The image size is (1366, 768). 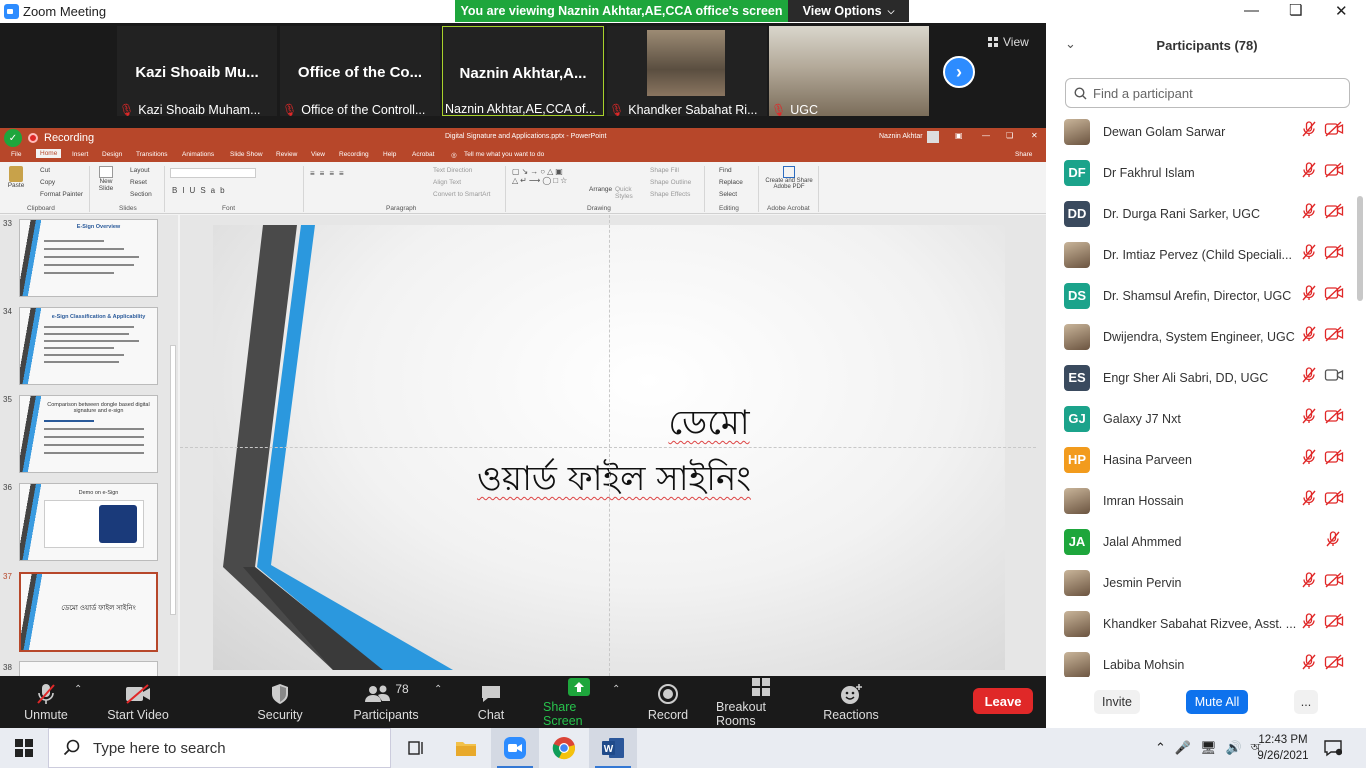 I want to click on font-family-box, so click(x=213, y=173).